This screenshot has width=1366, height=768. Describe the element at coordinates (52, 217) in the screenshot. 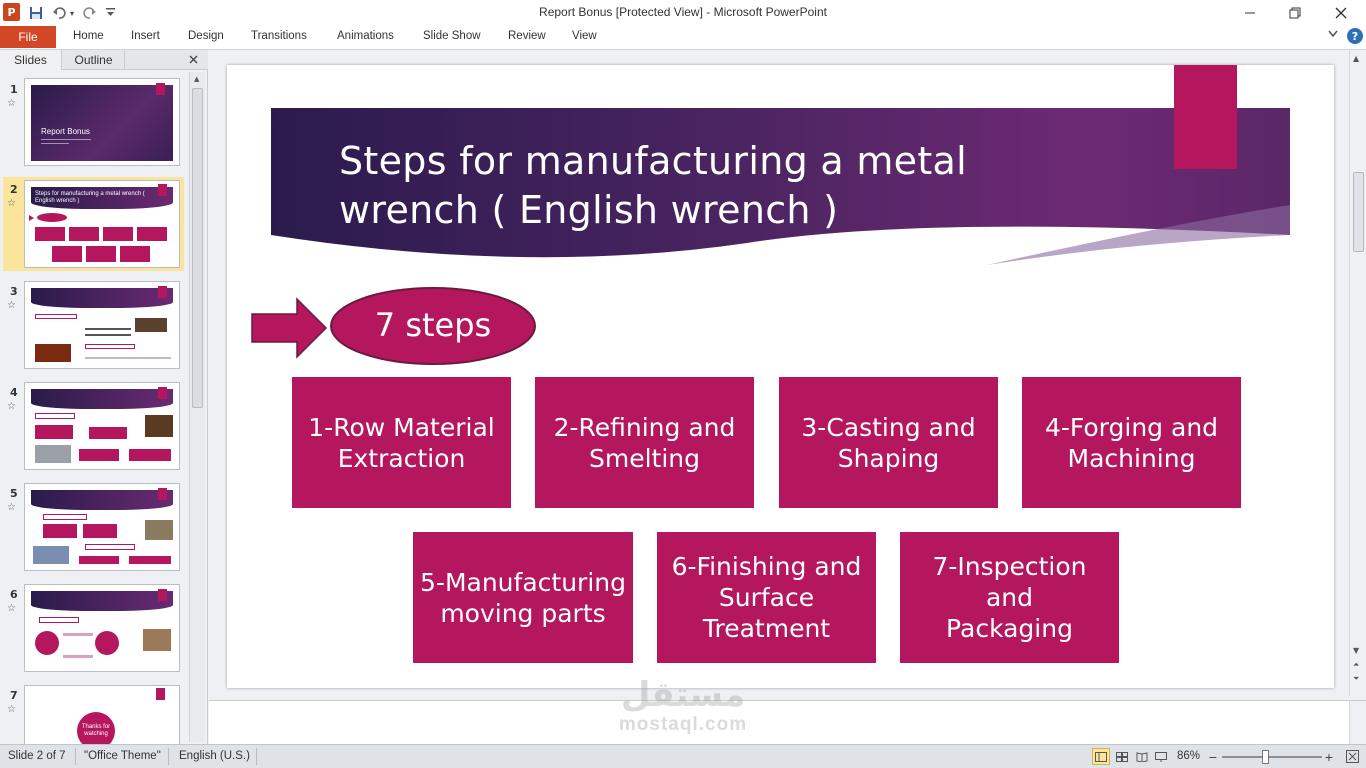

I see `thumb-oval` at that location.